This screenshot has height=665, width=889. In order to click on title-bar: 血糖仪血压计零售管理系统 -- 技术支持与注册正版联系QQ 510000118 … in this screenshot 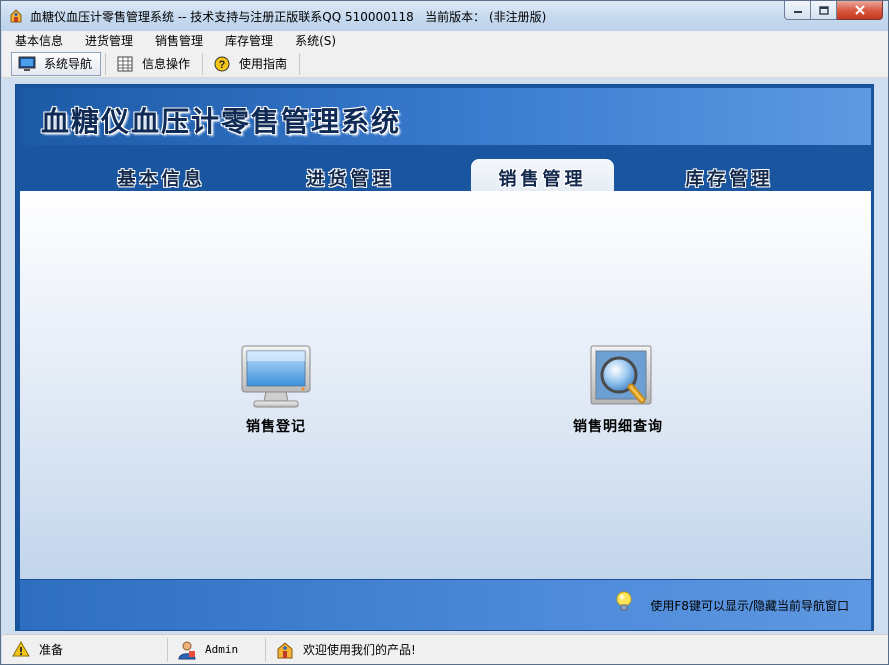, I will do `click(444, 16)`.